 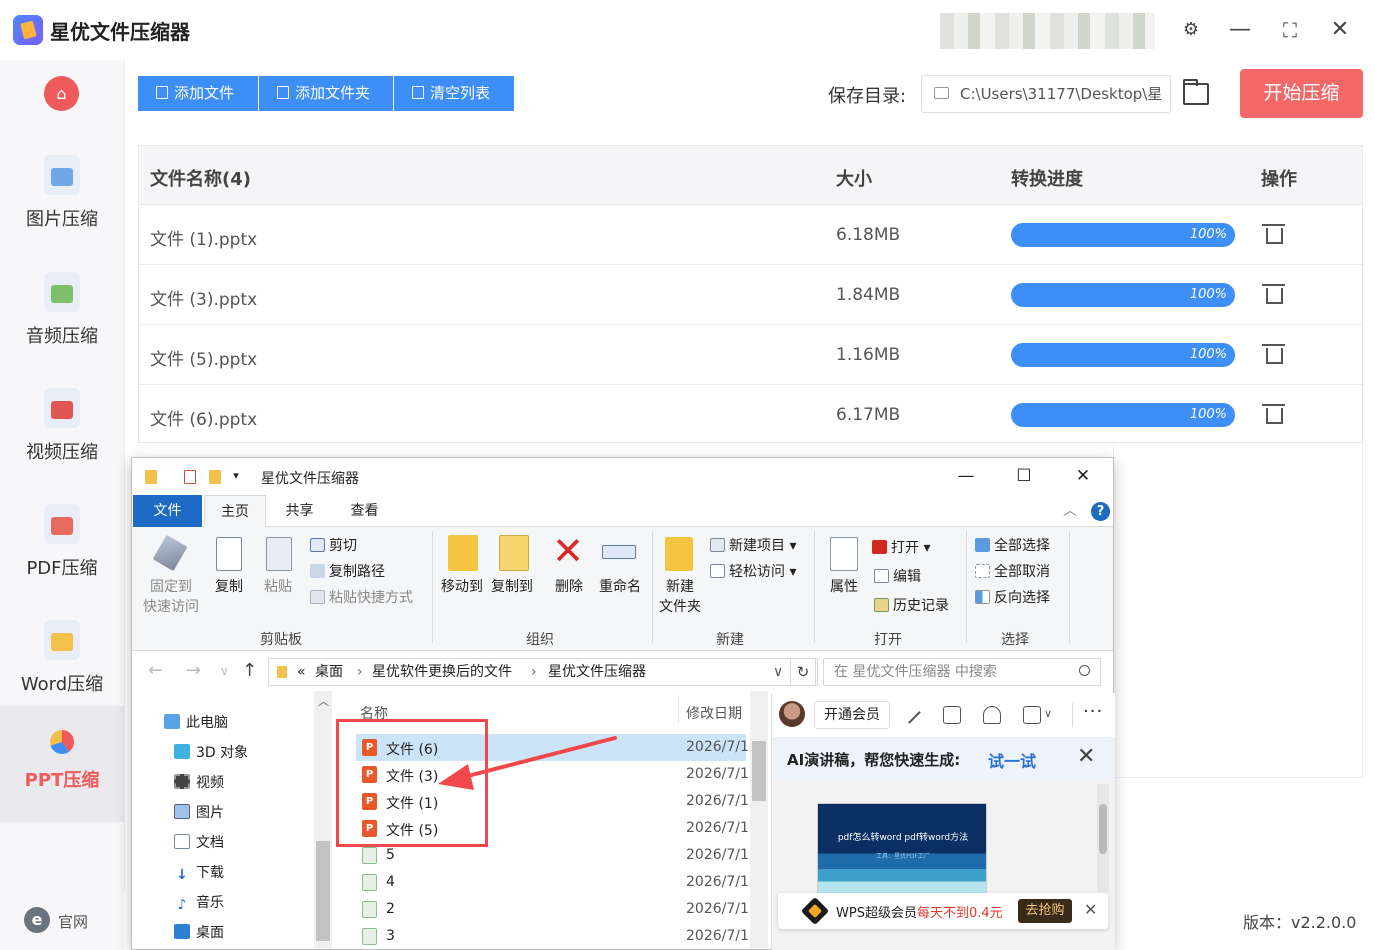 I want to click on add-file-button: 添加文件, so click(x=198, y=93).